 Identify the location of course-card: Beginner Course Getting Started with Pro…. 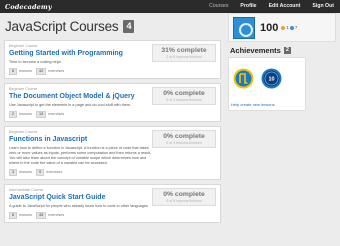
(112, 59).